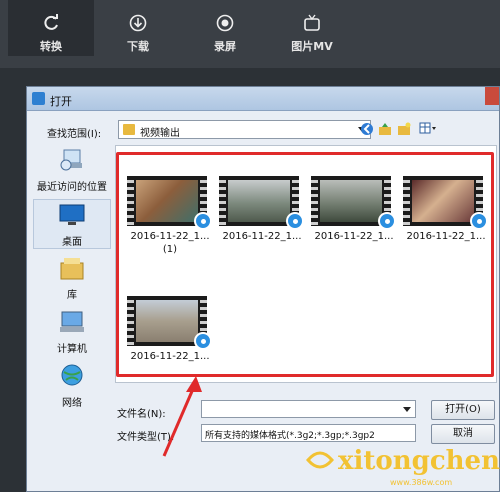 This screenshot has width=500, height=492. Describe the element at coordinates (367, 129) in the screenshot. I see `back-icon` at that location.